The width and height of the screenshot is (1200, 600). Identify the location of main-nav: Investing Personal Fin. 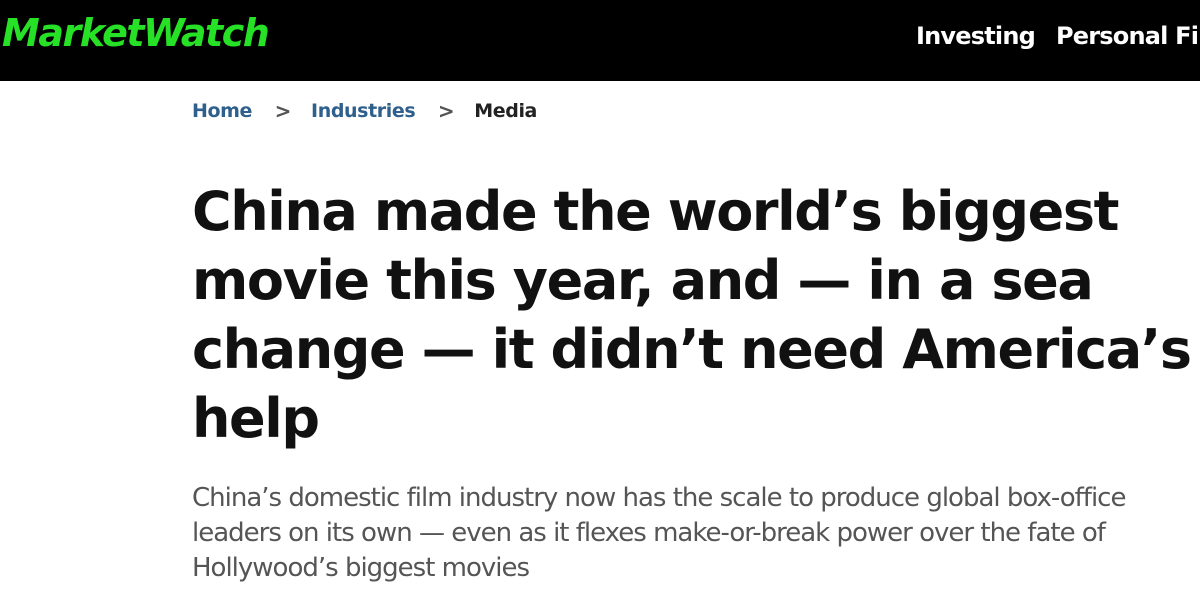
(1058, 36).